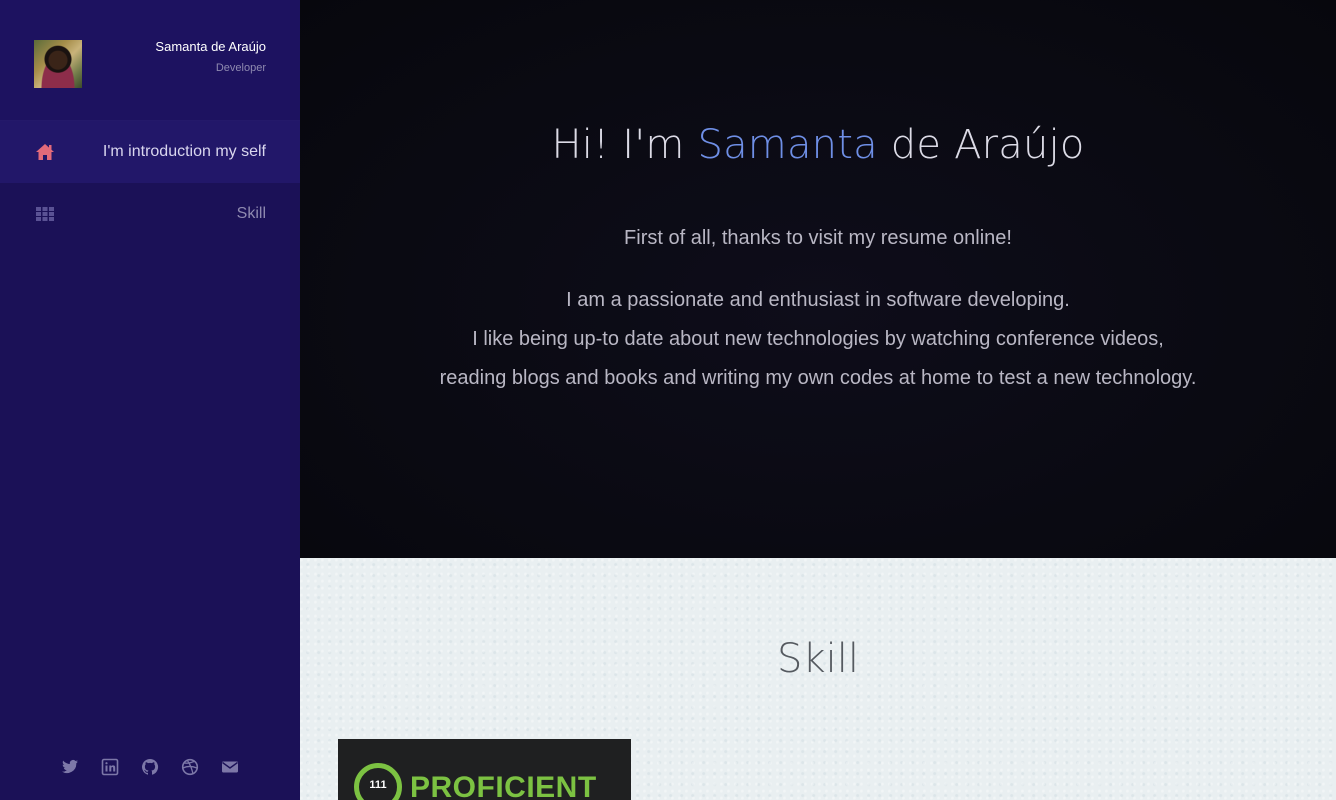 The image size is (1336, 800). What do you see at coordinates (210, 46) in the screenshot?
I see `profile-name: Samanta de Araújo` at bounding box center [210, 46].